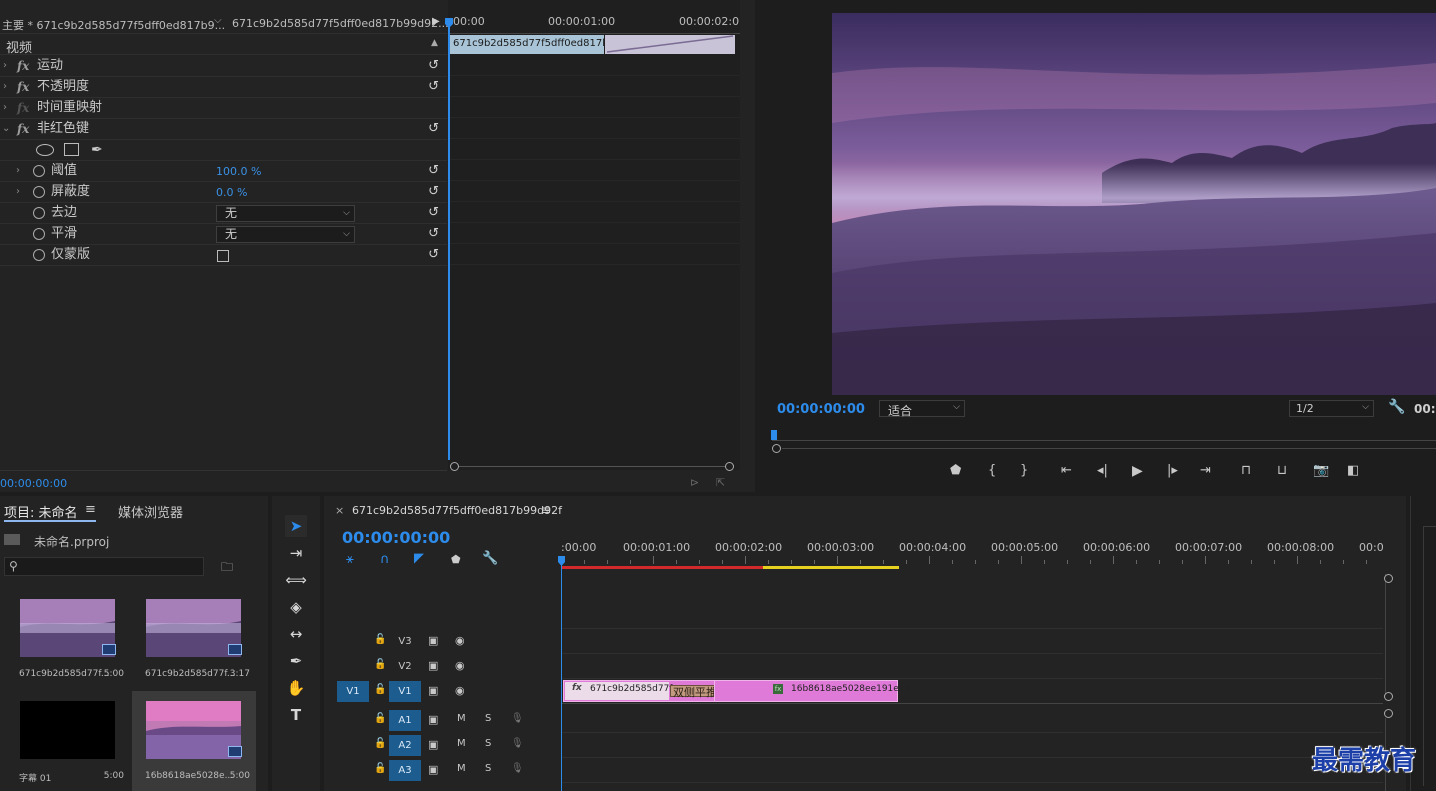 Image resolution: width=1436 pixels, height=791 pixels. Describe the element at coordinates (812, 691) in the screenshot. I see `timeline-clip-2: fx 16b8618ae5028ee191e11` at that location.